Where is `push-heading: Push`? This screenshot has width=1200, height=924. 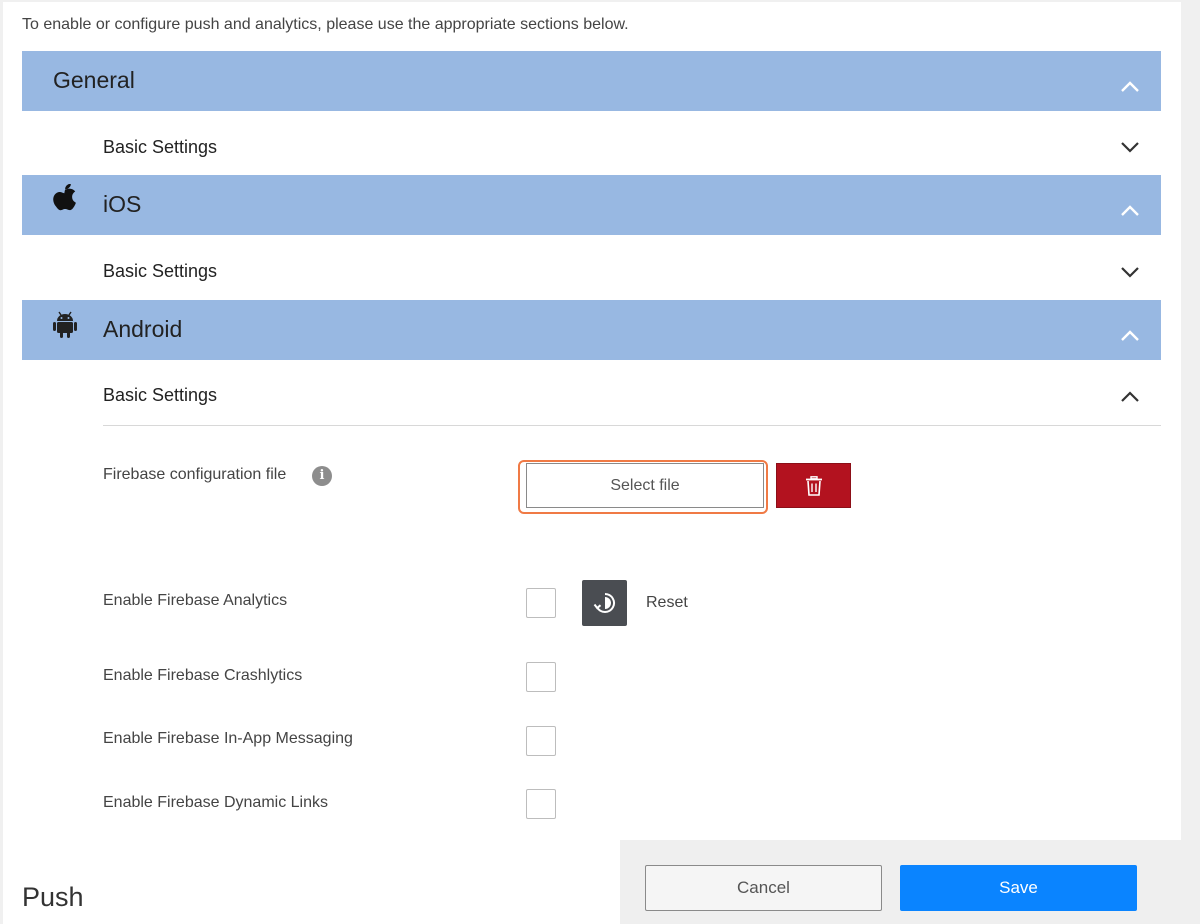
push-heading: Push is located at coordinates (53, 897).